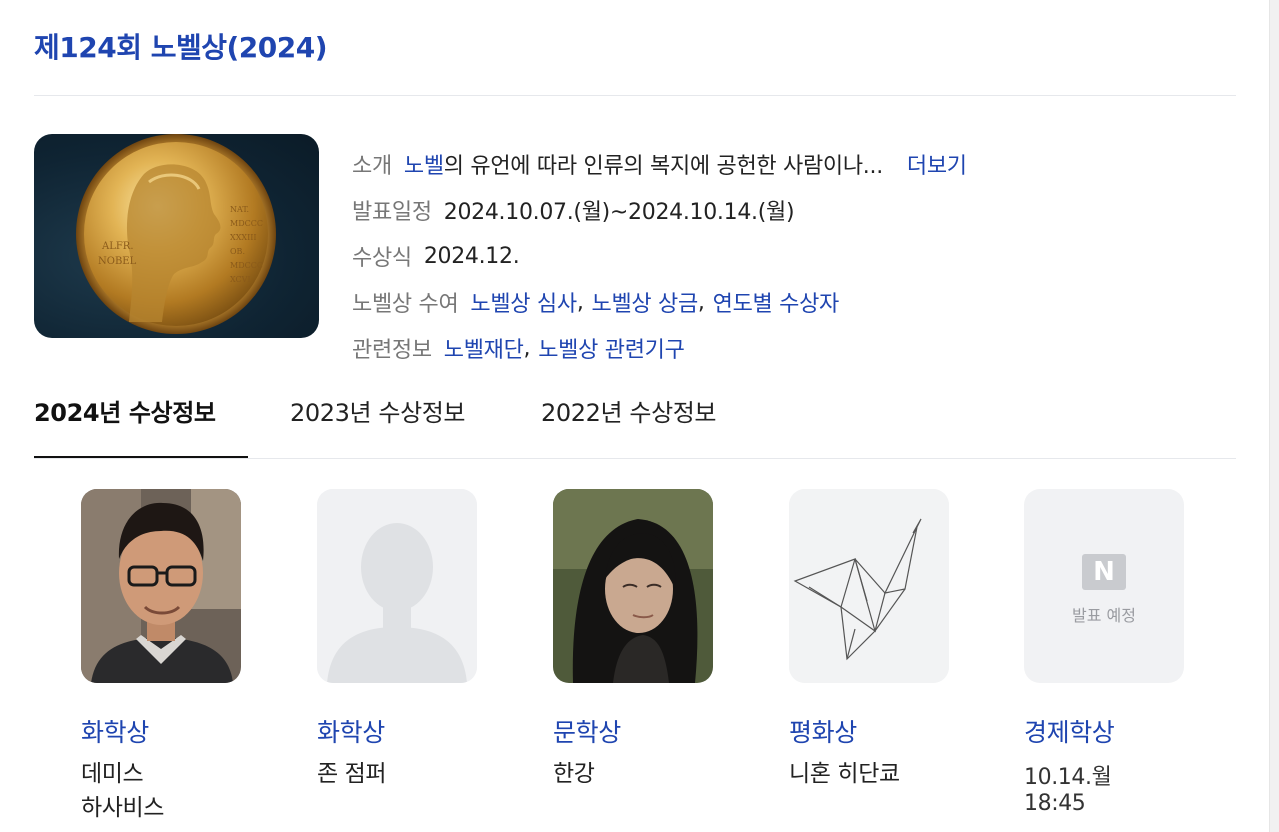  I want to click on page-title: 제124회 노벨상(2024), so click(181, 46).